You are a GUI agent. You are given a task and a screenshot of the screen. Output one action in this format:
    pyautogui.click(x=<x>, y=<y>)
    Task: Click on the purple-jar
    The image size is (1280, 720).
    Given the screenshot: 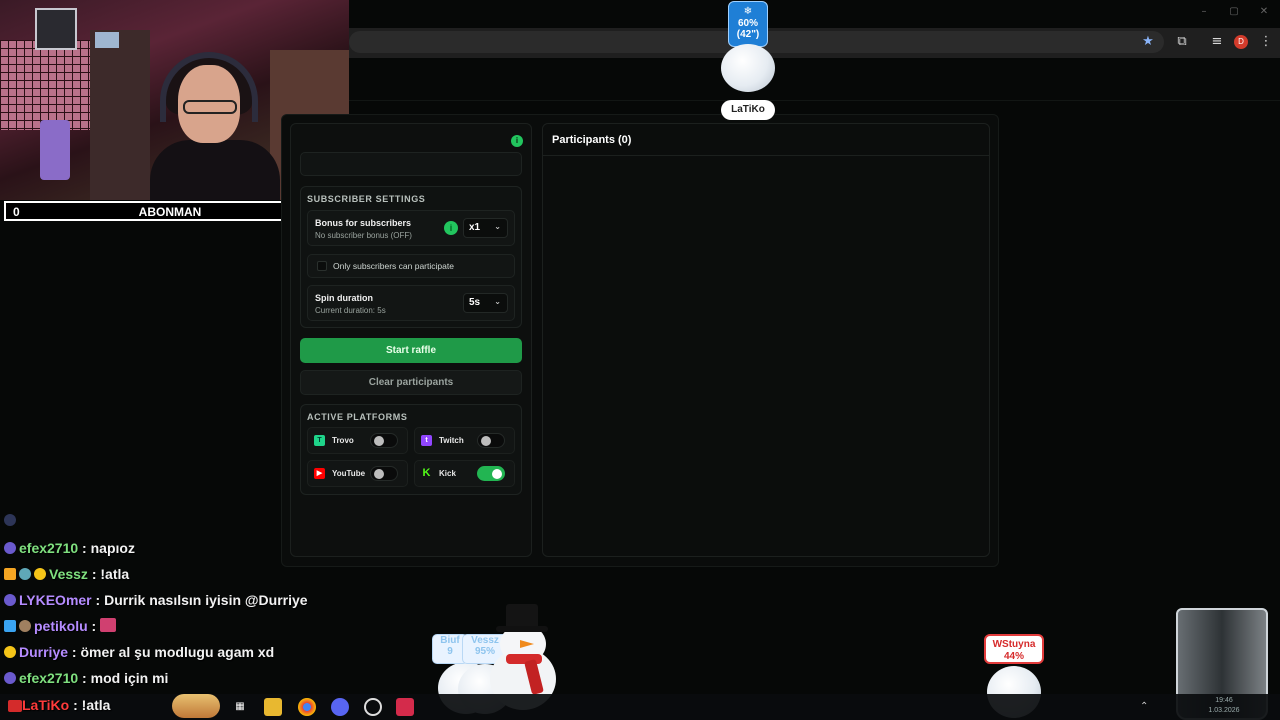 What is the action you would take?
    pyautogui.click(x=55, y=150)
    